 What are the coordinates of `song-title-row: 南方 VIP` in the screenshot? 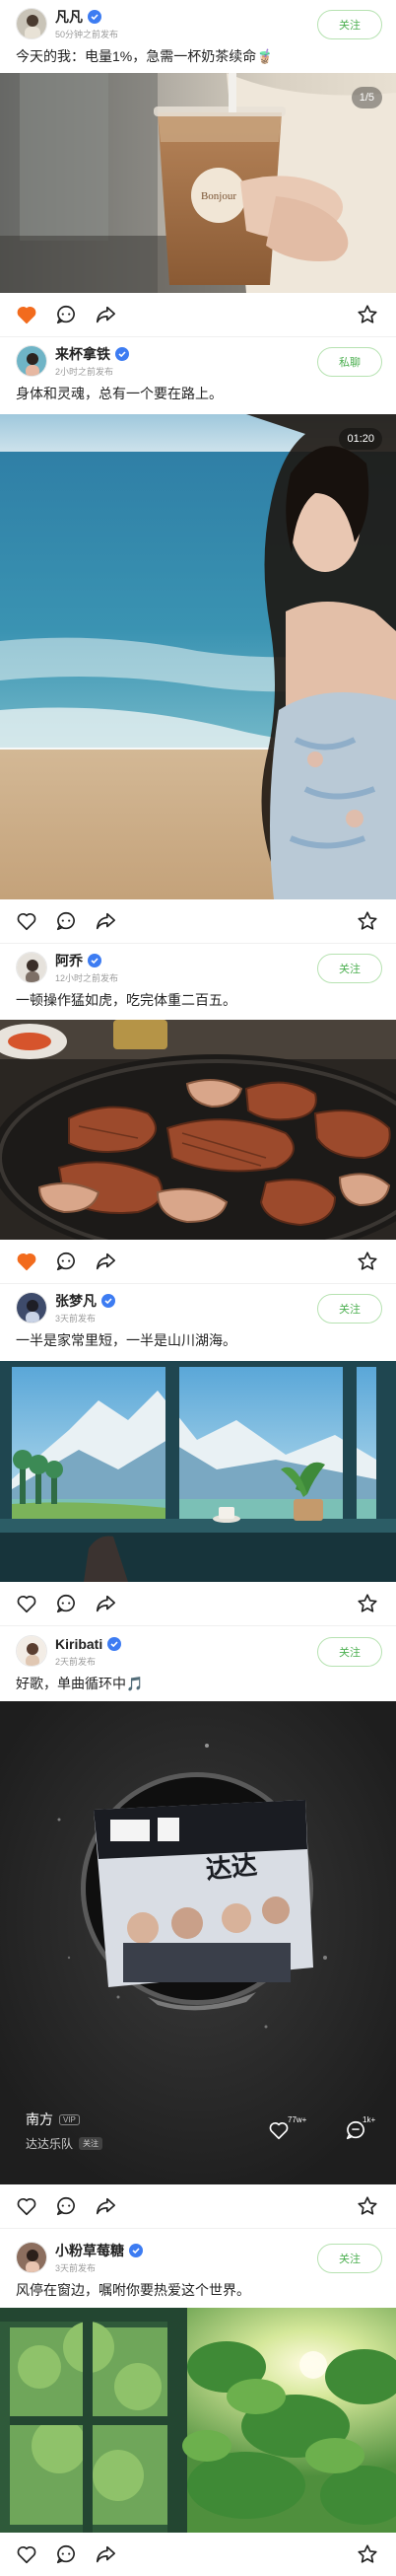 It's located at (53, 2119).